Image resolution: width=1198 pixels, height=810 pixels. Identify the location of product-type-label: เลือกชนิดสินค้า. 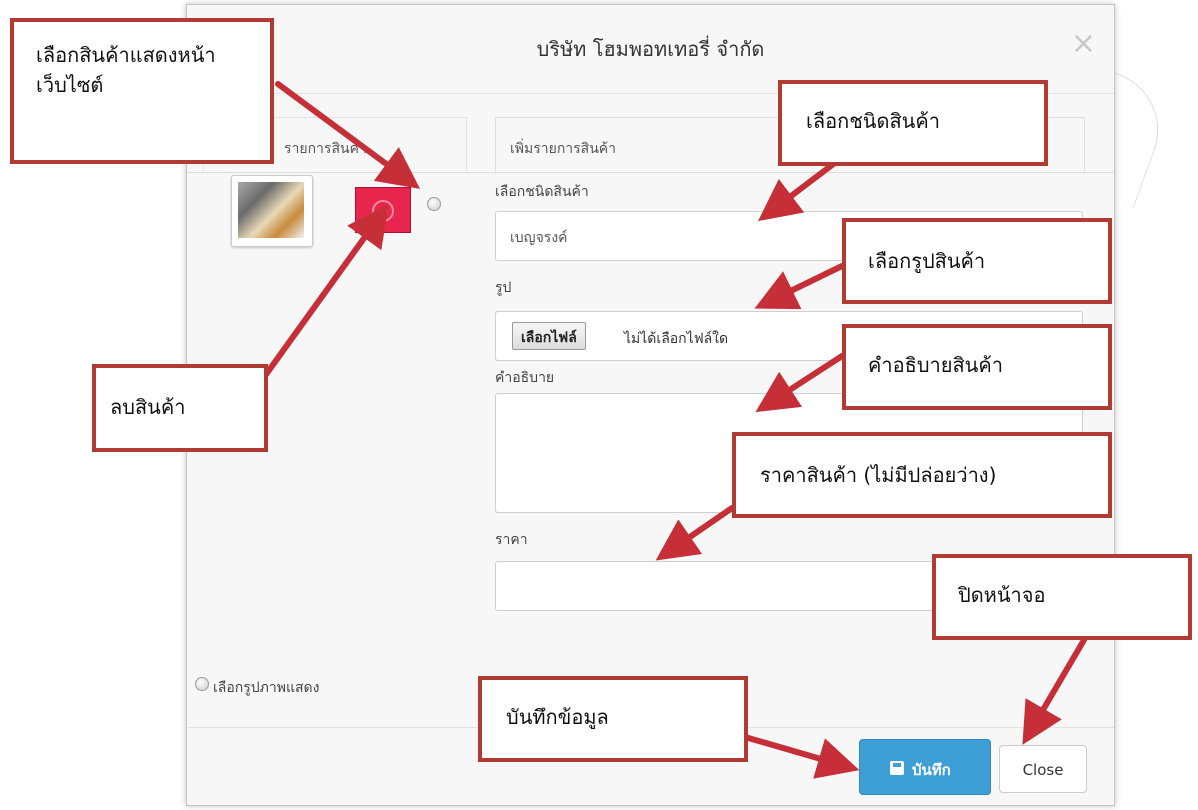
(542, 192).